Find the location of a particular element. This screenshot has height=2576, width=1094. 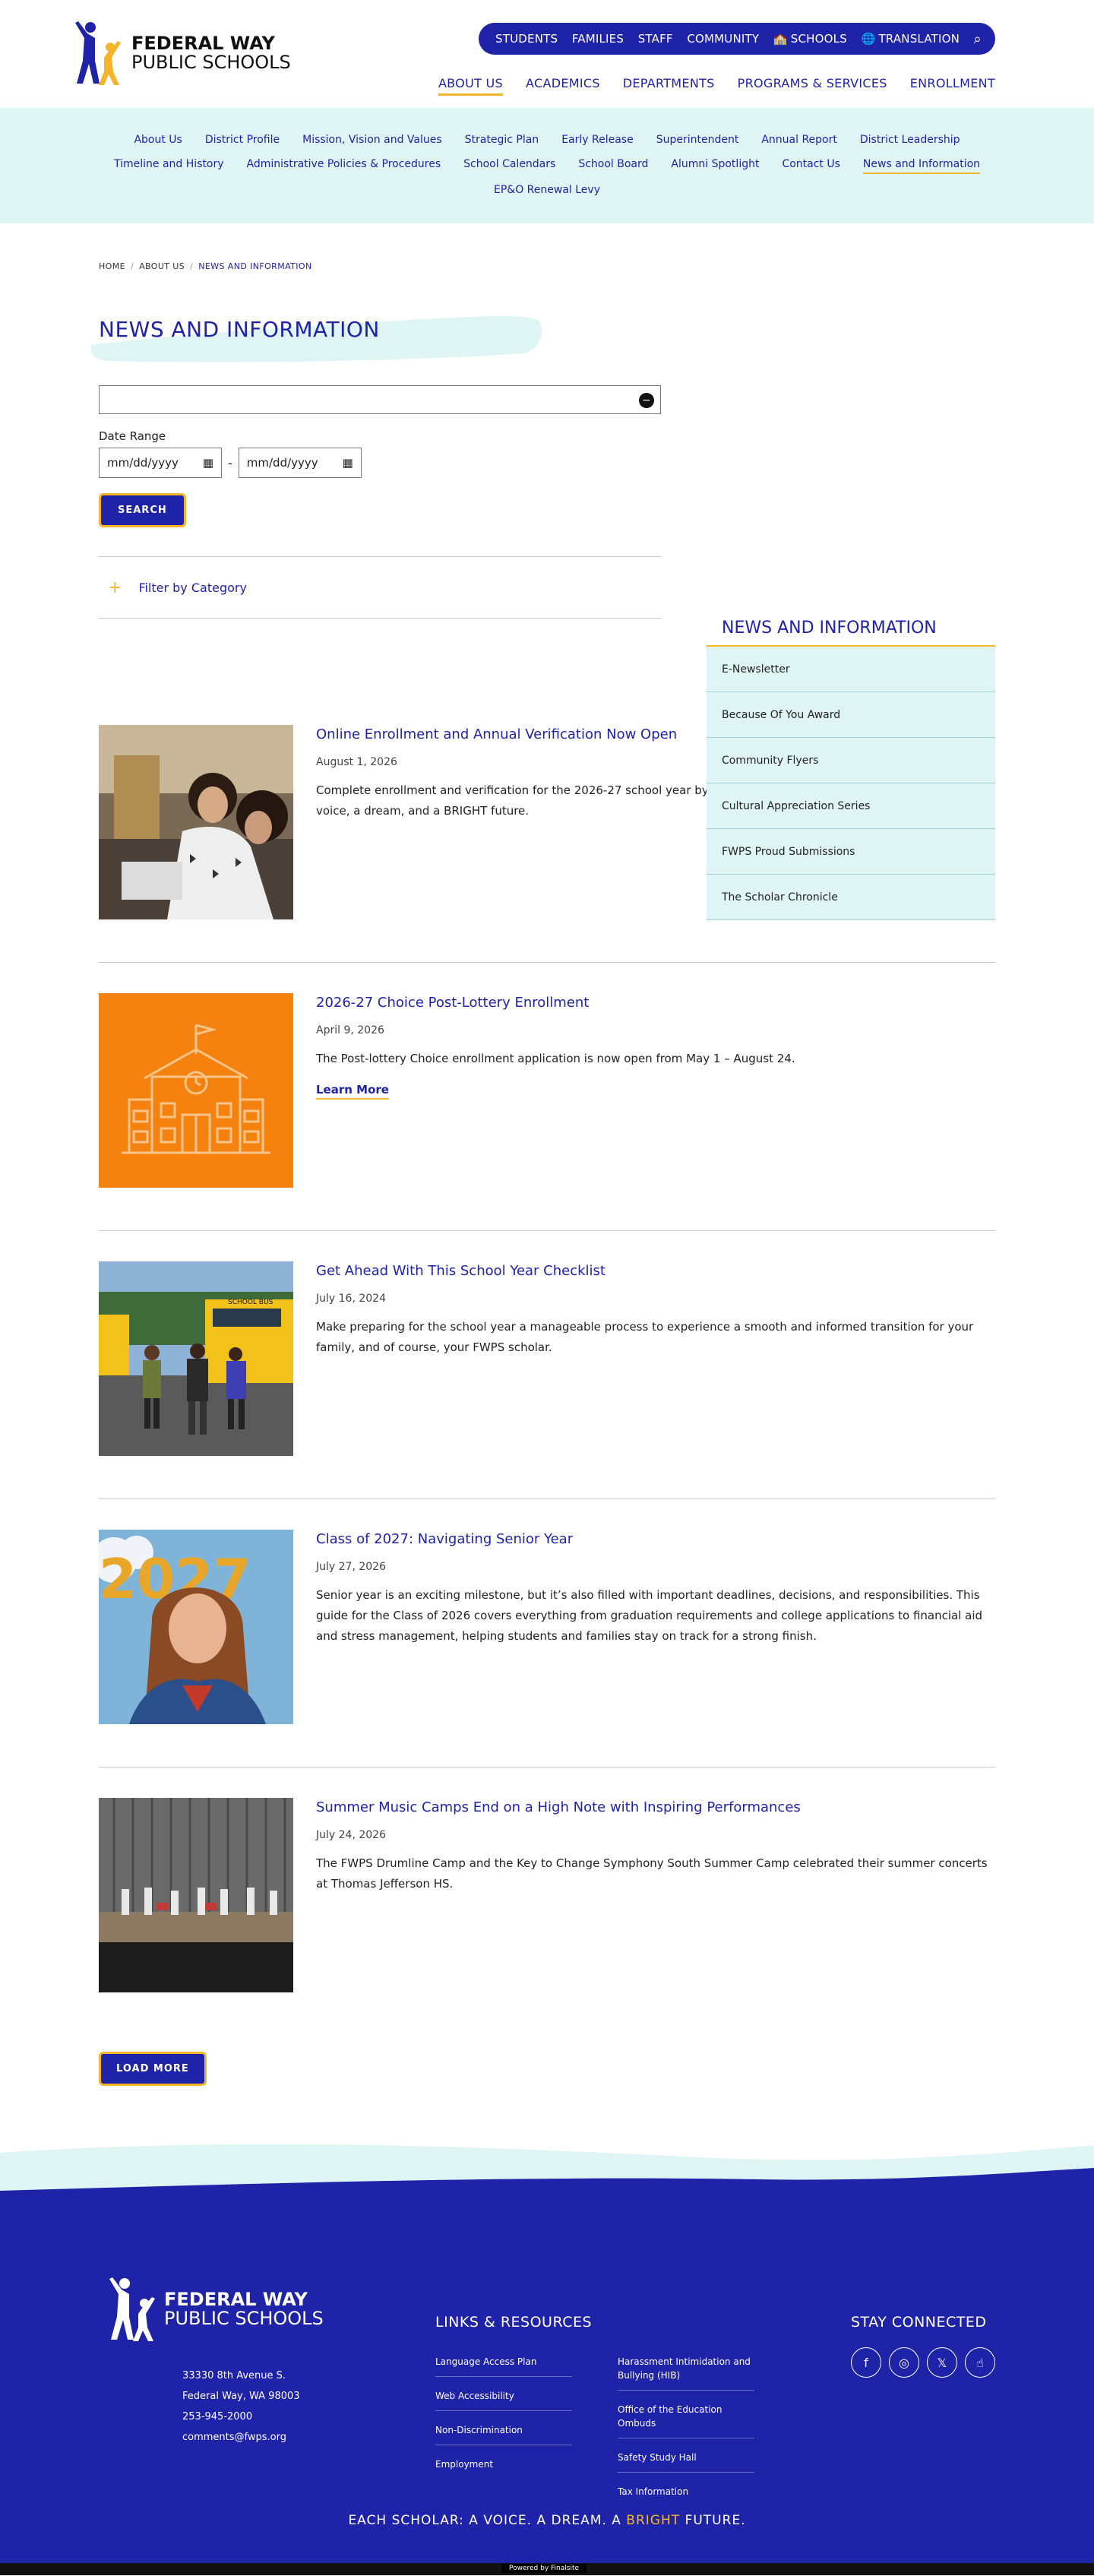

footer-wave-decoration is located at coordinates (547, 2168).